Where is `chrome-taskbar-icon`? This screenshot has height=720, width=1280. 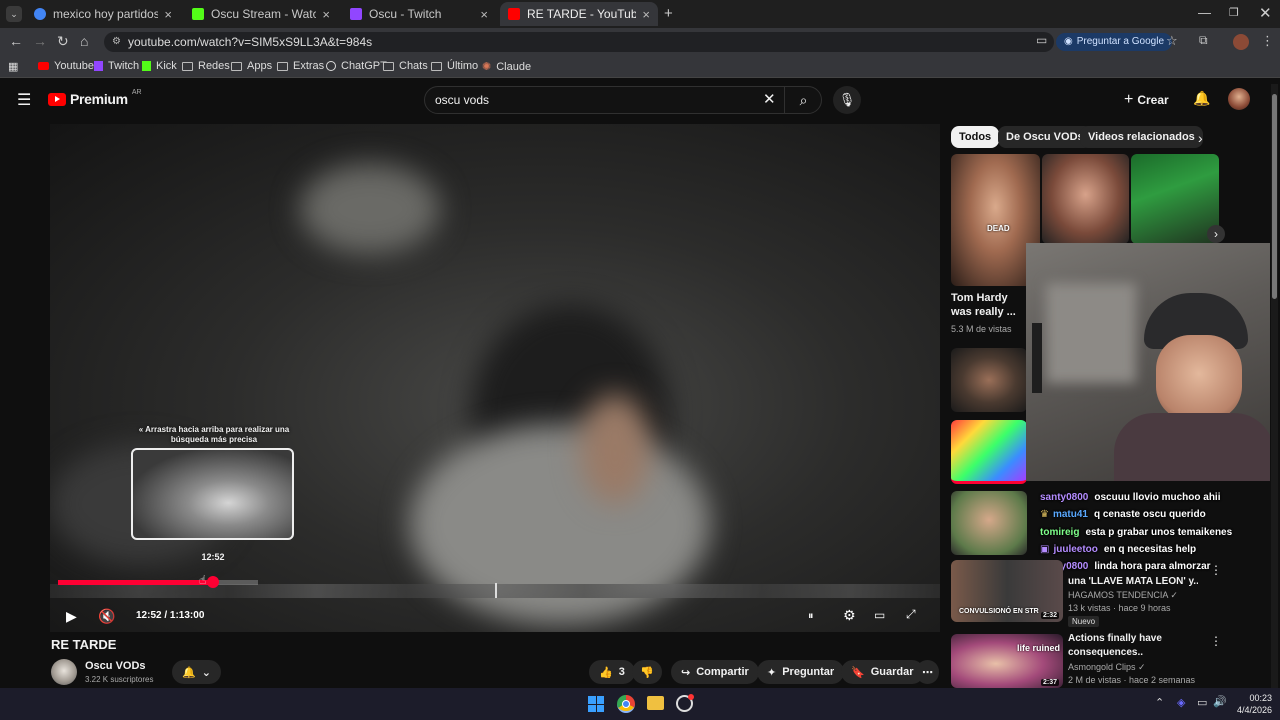 chrome-taskbar-icon is located at coordinates (626, 704).